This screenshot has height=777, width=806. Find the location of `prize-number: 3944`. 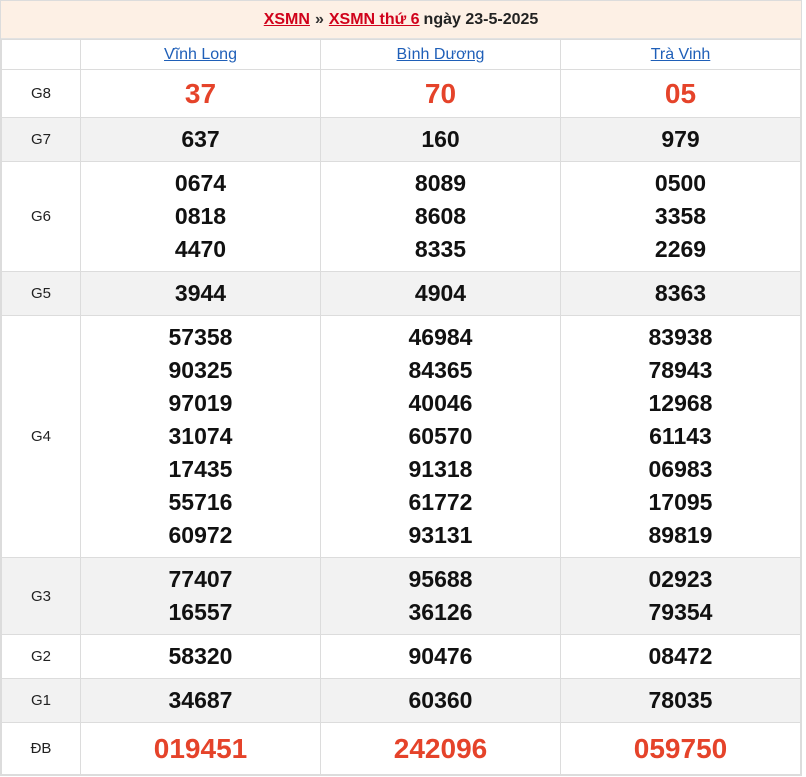

prize-number: 3944 is located at coordinates (200, 293).